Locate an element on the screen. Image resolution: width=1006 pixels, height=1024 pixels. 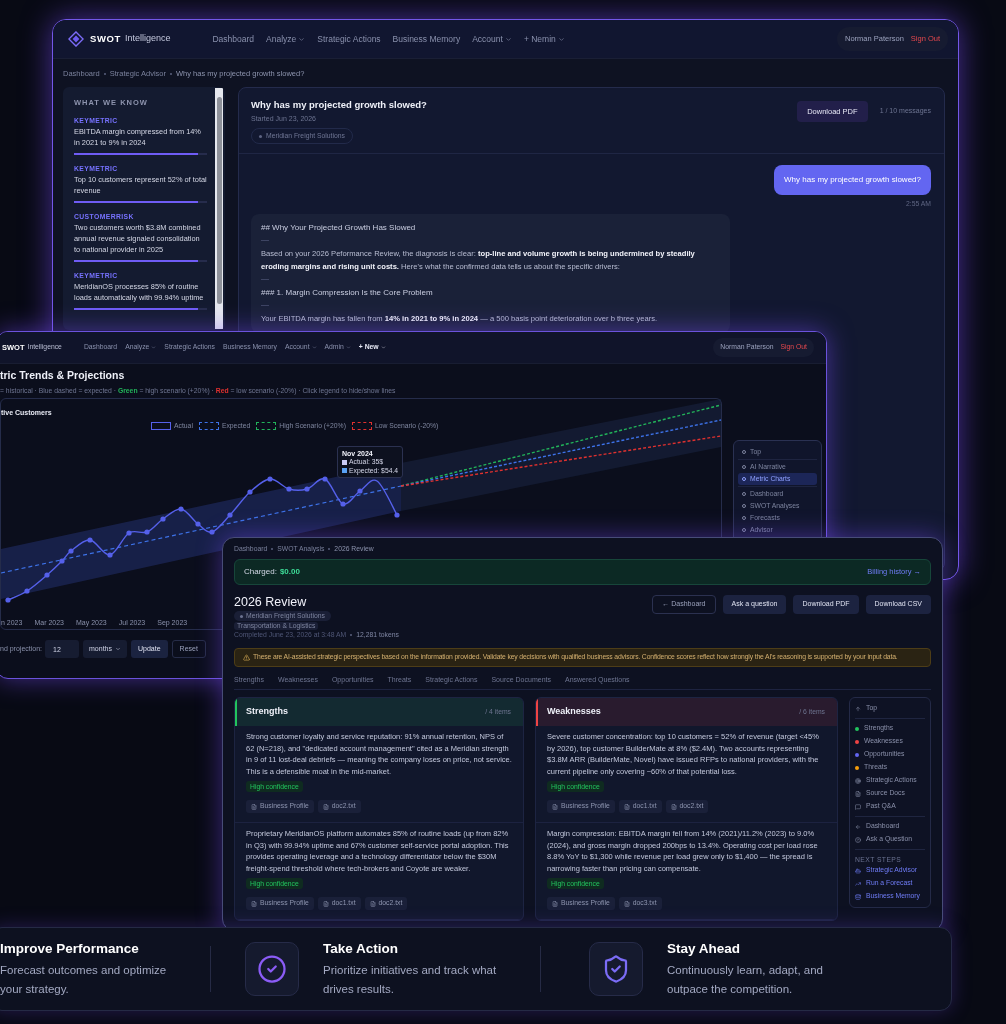
feature-title: Take Action is located at coordinates (361, 948).